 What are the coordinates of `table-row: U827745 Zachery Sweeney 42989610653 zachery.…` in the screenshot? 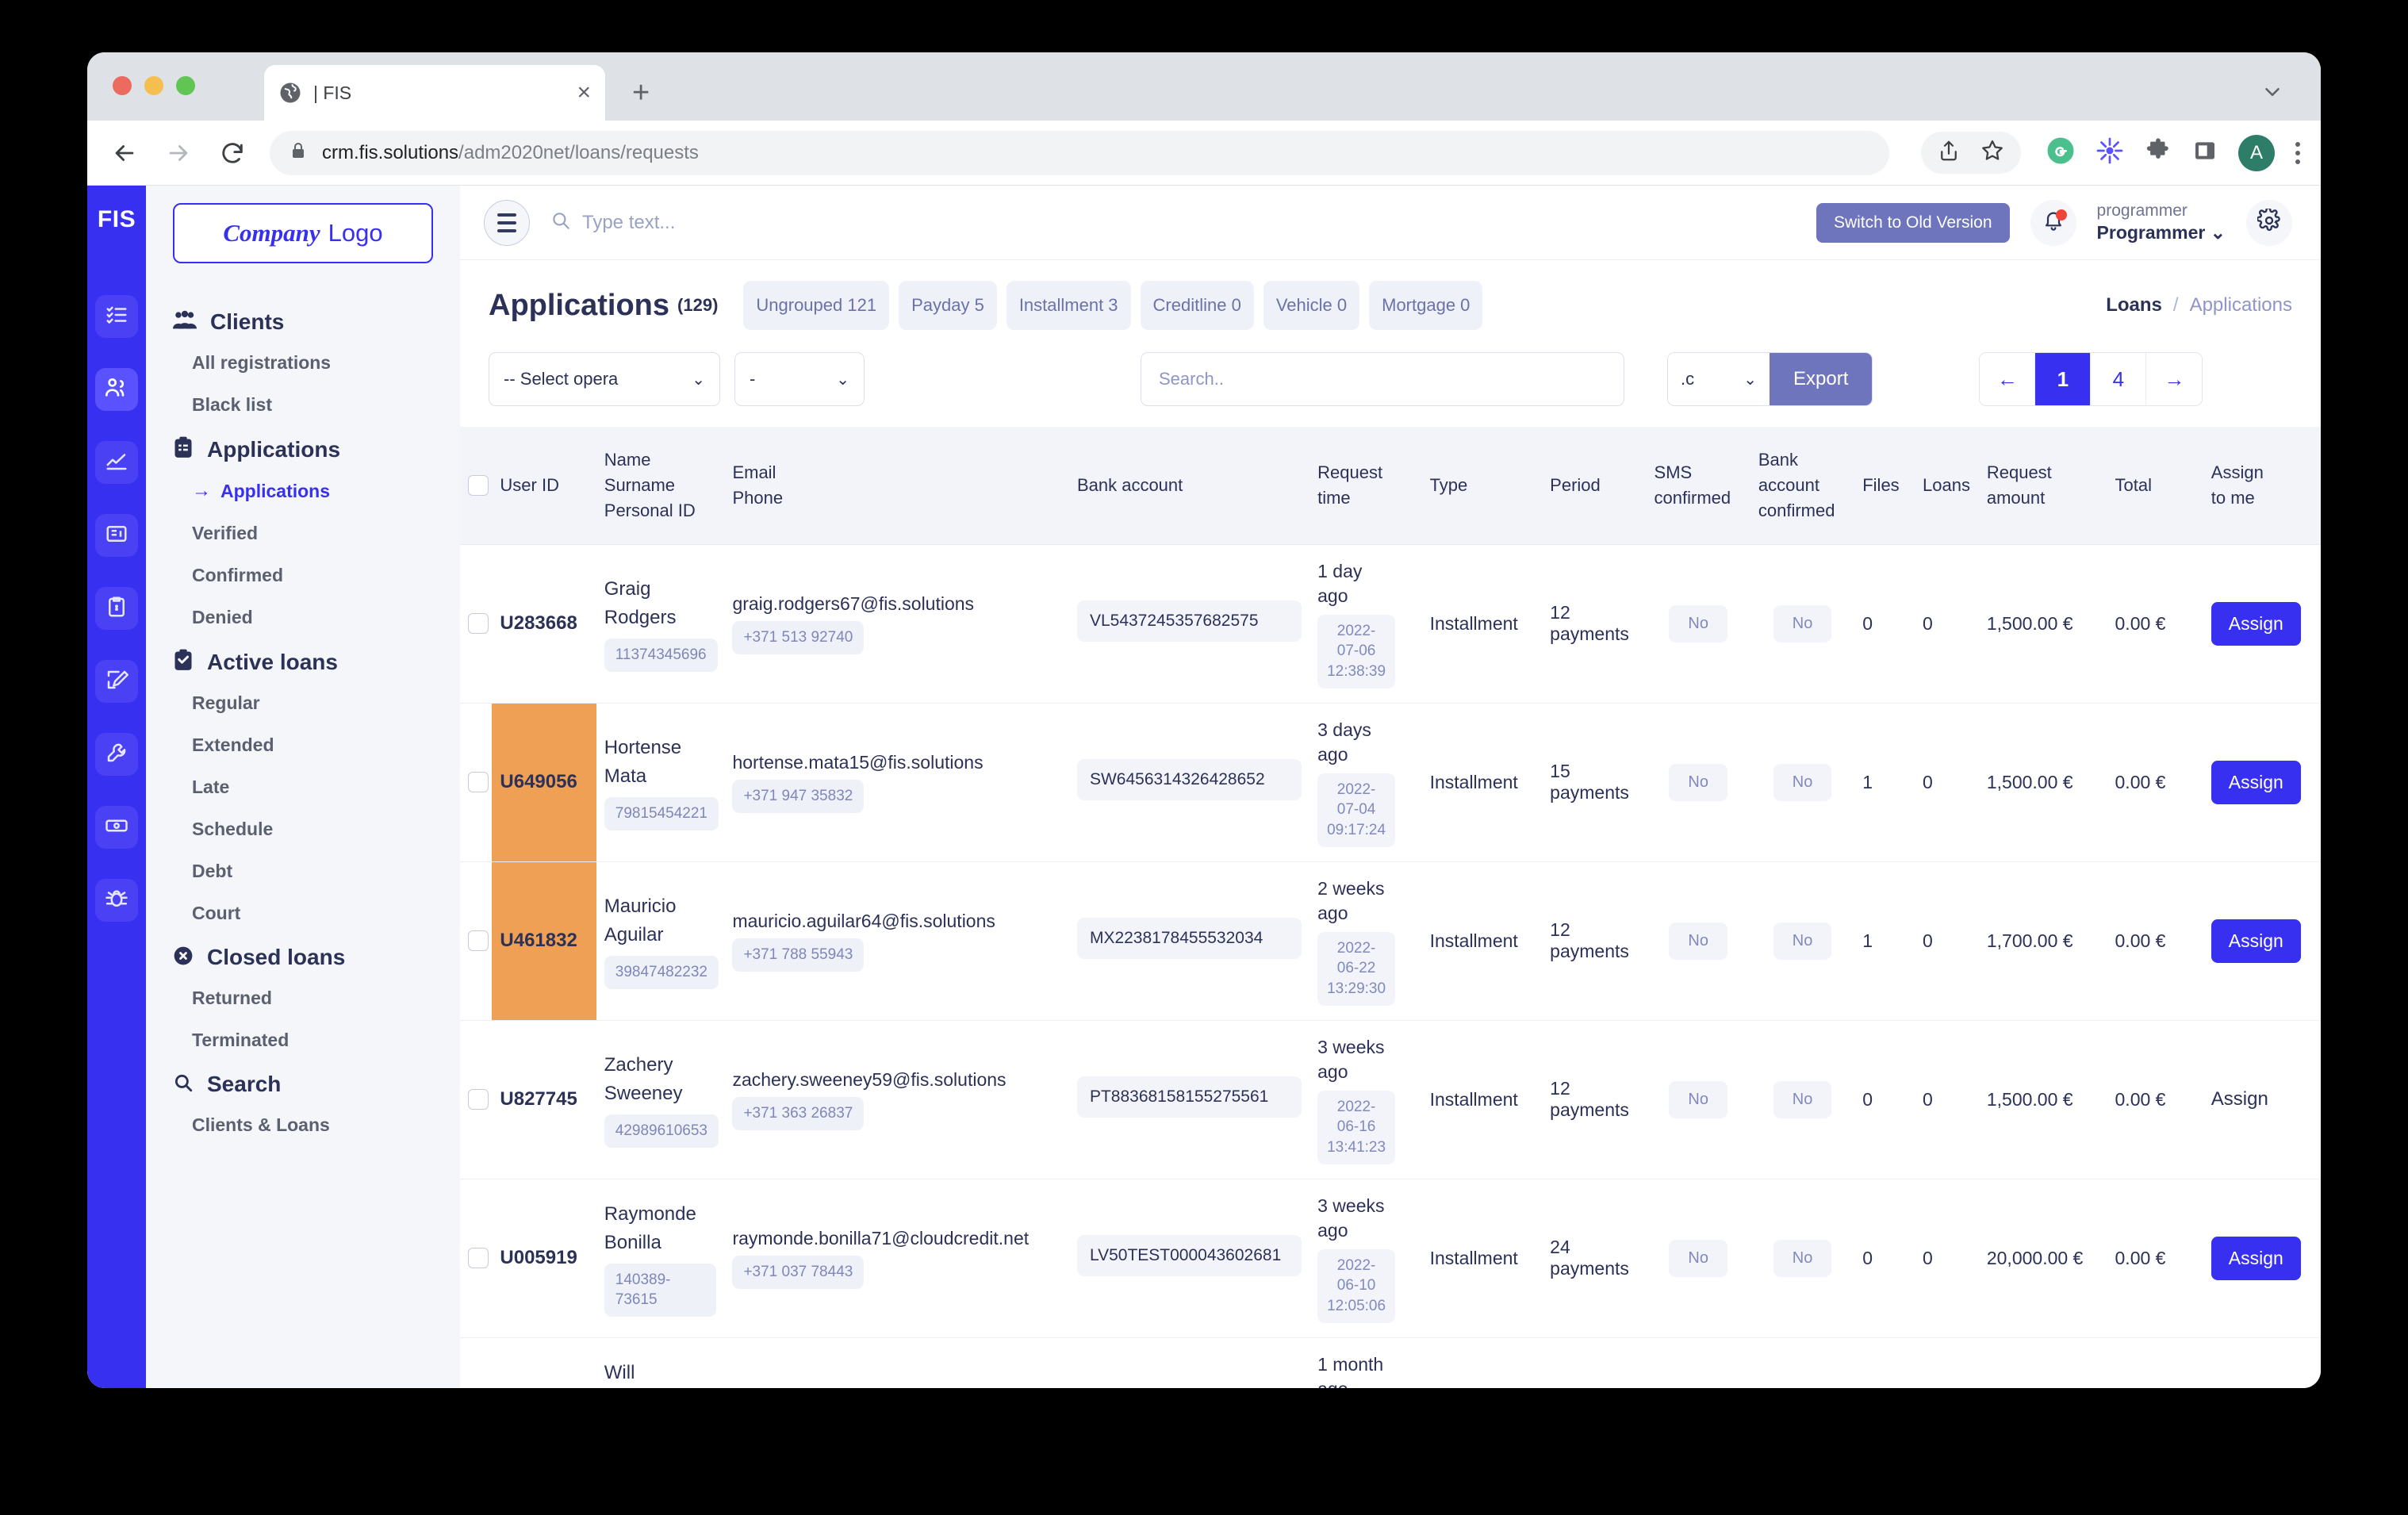 It's located at (1390, 1099).